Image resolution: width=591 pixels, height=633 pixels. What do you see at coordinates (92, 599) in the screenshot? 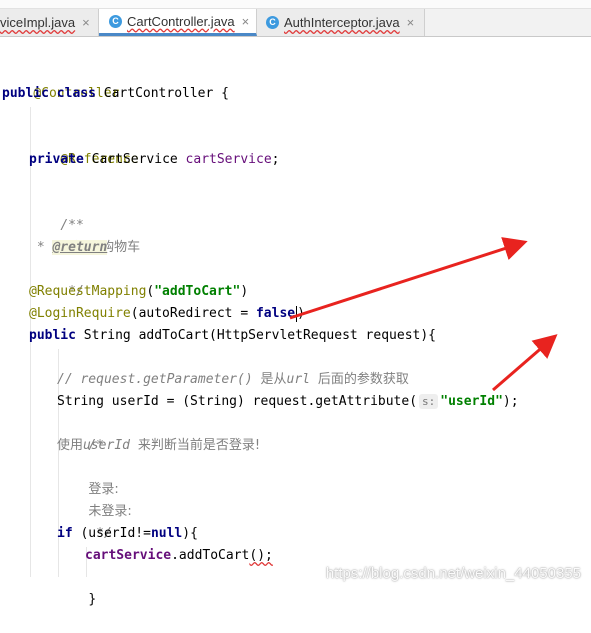
I see `code-text: }` at bounding box center [92, 599].